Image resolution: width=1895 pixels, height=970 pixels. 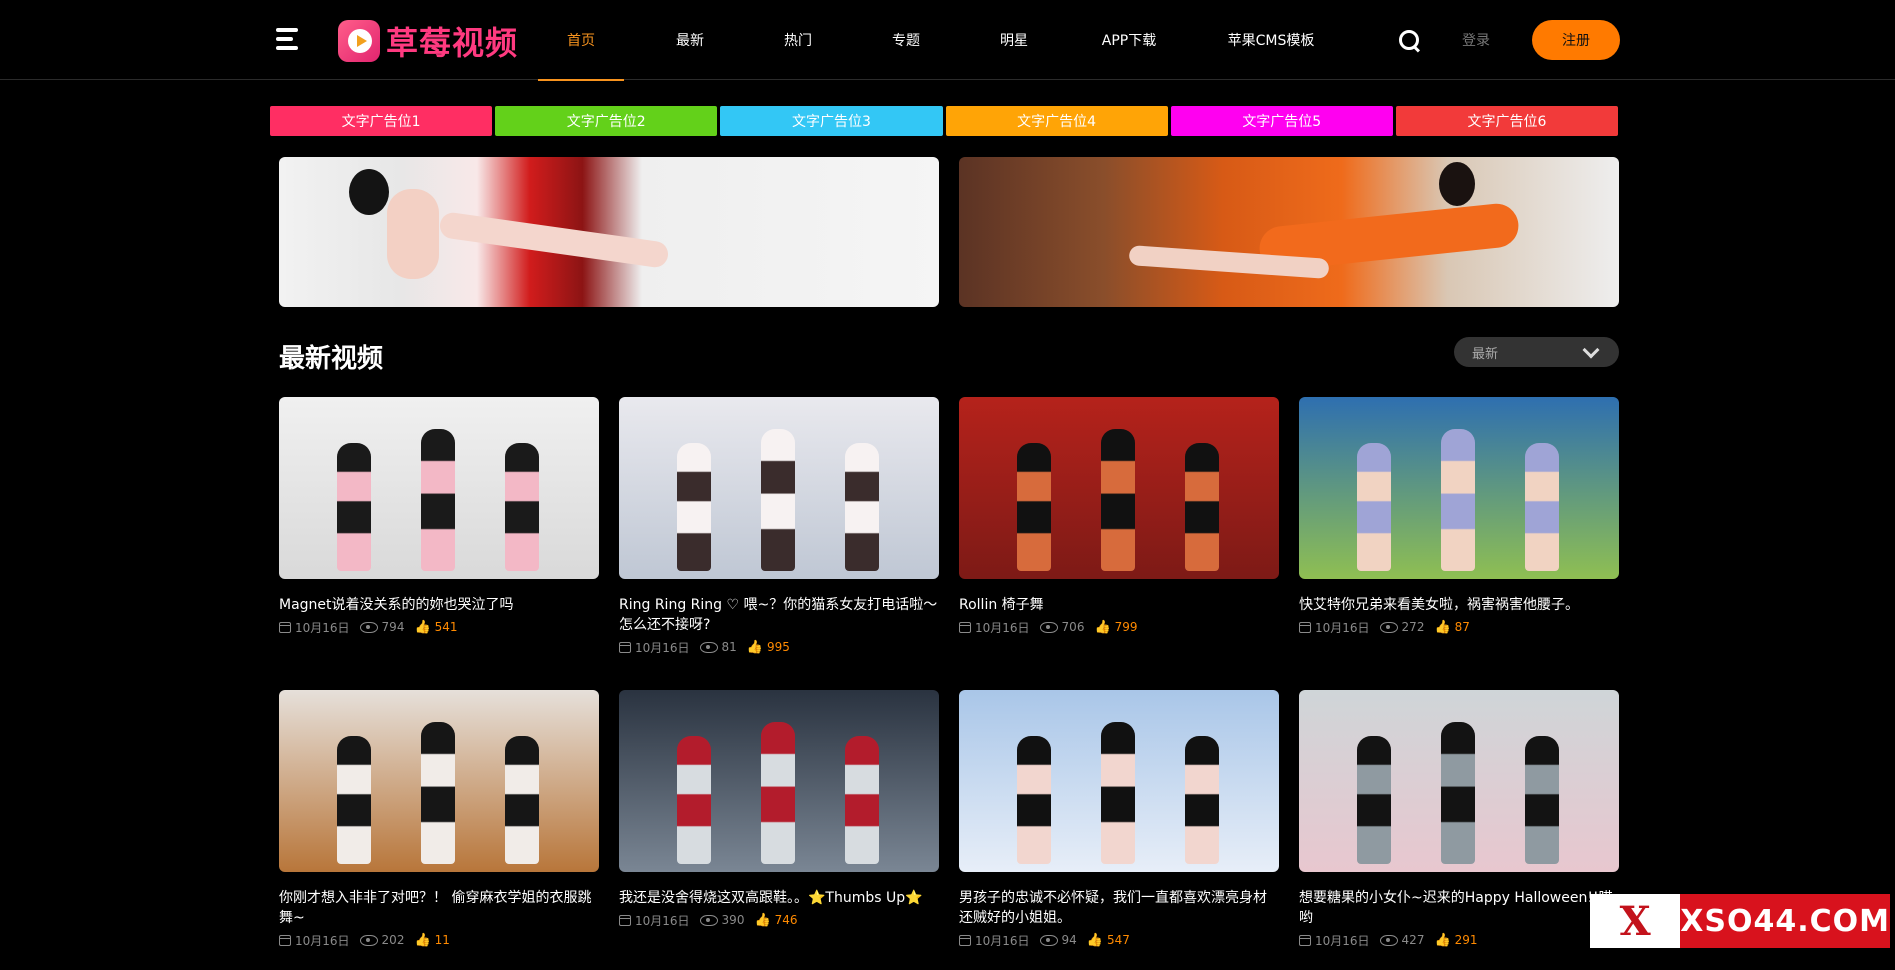 I want to click on video-card: 快艾特你兄弟来看美女啦，祸害祸害他腰子。 10月16日 272 👍 87, so click(x=1459, y=516).